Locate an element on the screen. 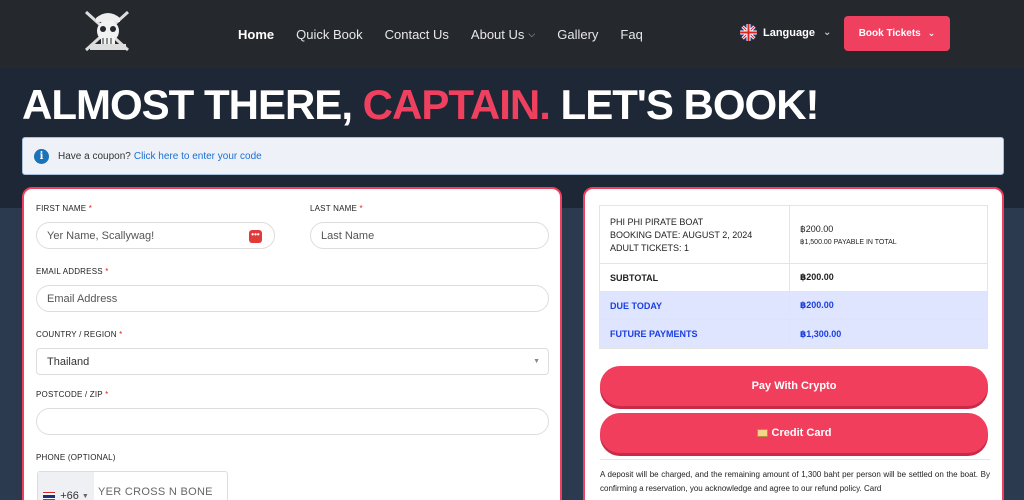 This screenshot has width=1024, height=500. divider is located at coordinates (795, 459).